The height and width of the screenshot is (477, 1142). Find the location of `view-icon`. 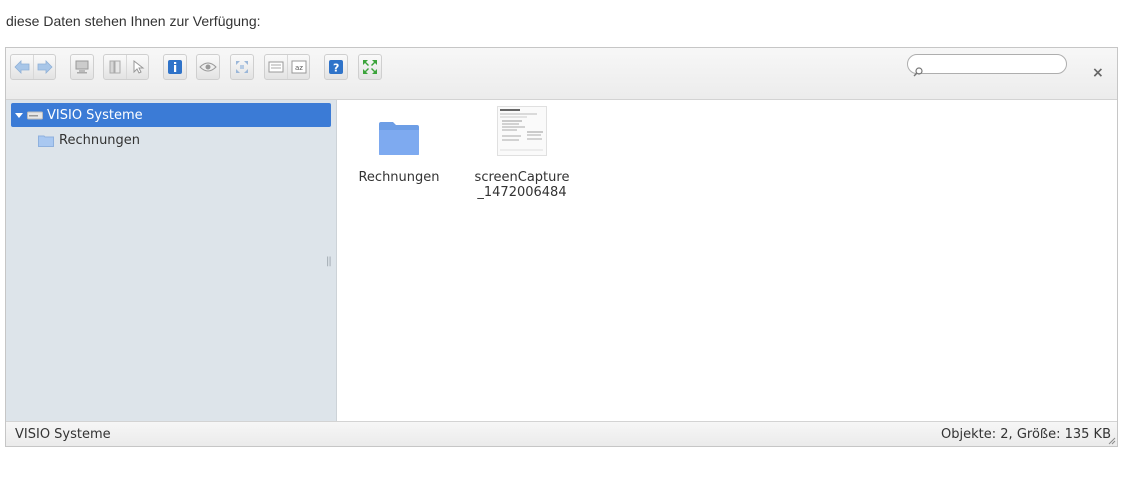

view-icon is located at coordinates (115, 67).